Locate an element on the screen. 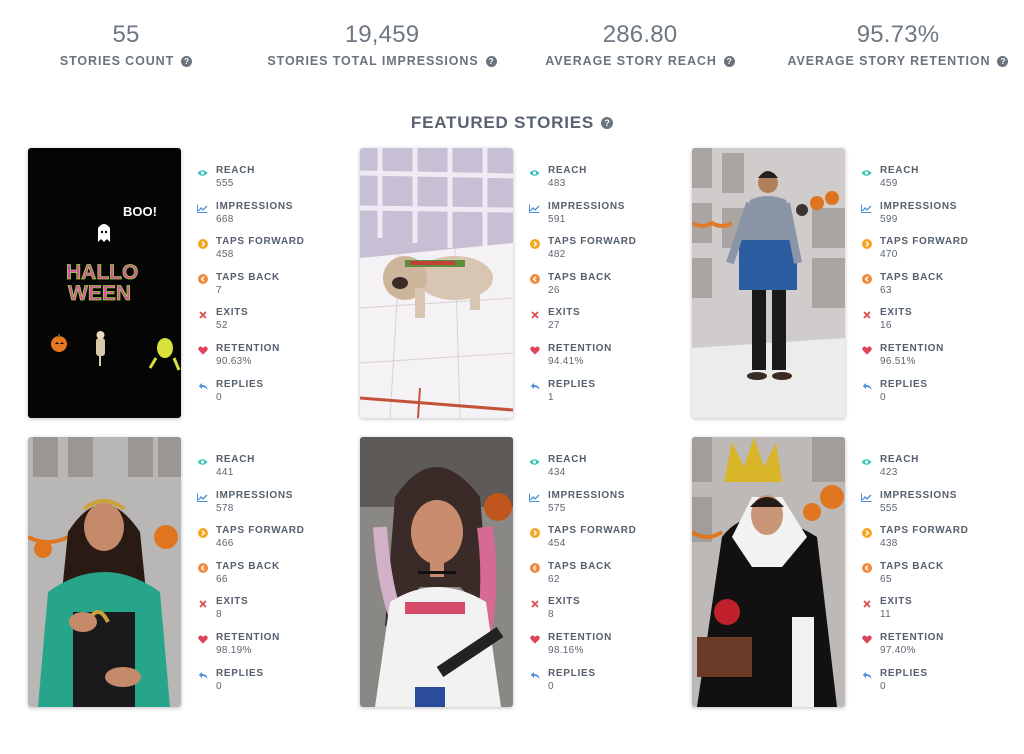 The width and height of the screenshot is (1024, 754). stat-reach: REACH 441 is located at coordinates (263, 471).